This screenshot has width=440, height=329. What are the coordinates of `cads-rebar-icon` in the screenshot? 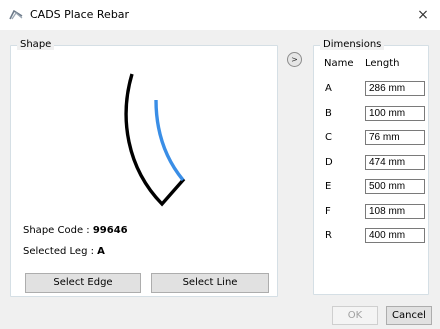 It's located at (16, 15).